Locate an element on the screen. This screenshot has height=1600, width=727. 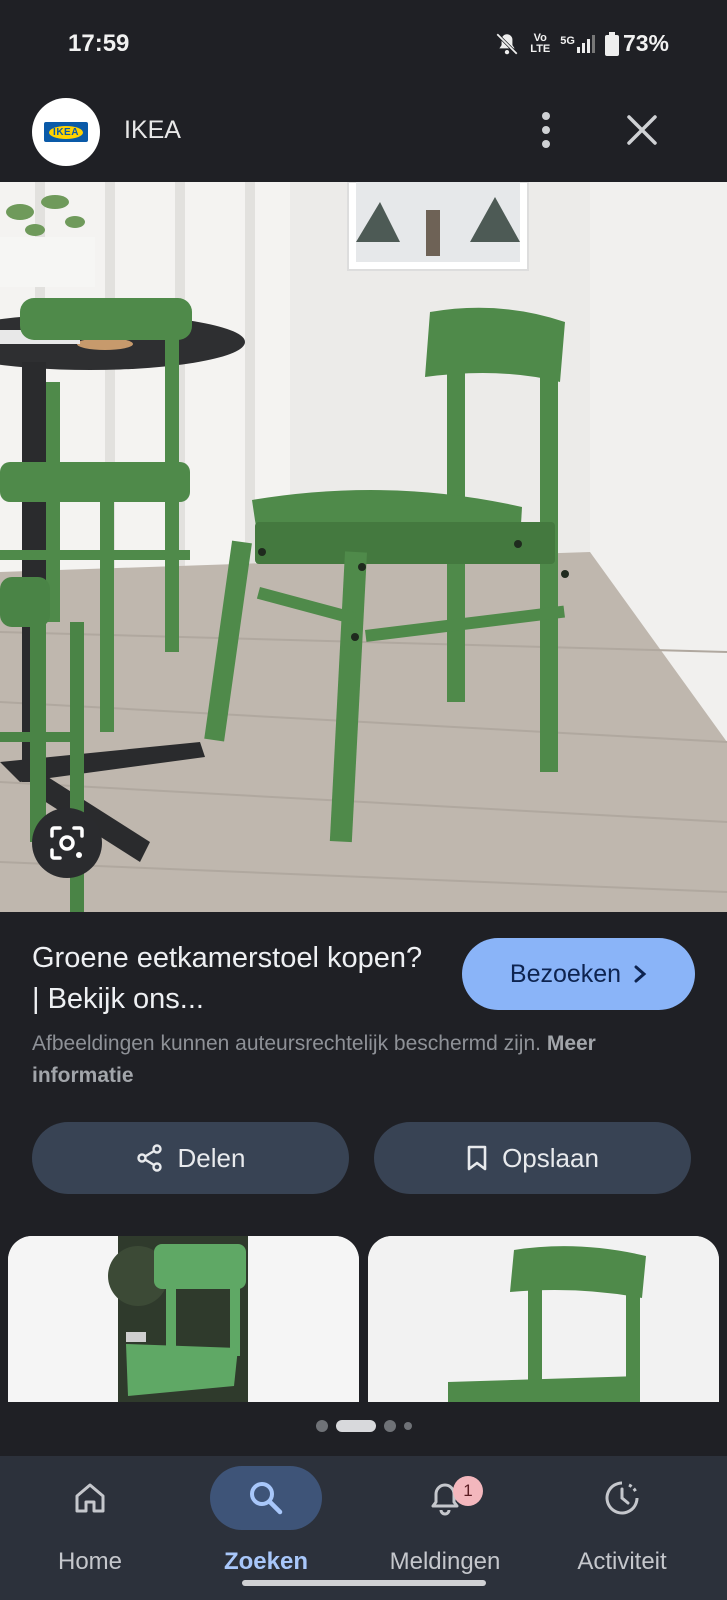
muted-bell-icon is located at coordinates (507, 43).